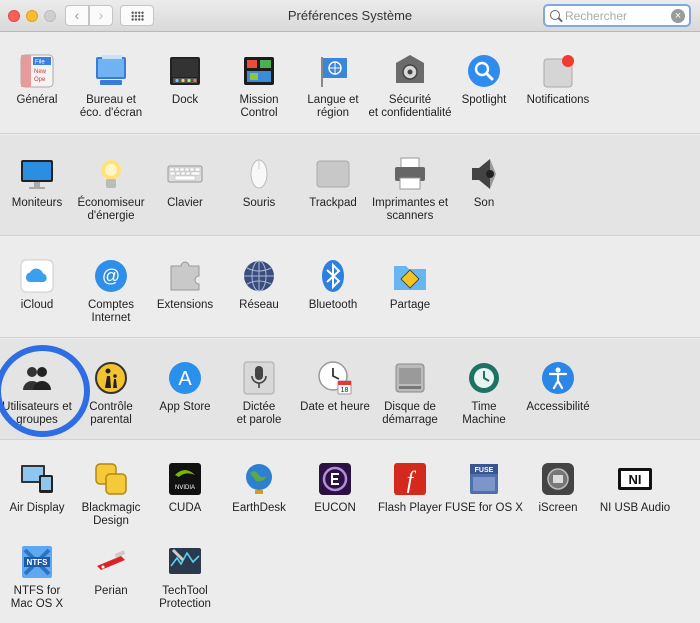 This screenshot has height=623, width=700. I want to click on pref-ni-usb-audio: NI NI USB Audio, so click(635, 502).